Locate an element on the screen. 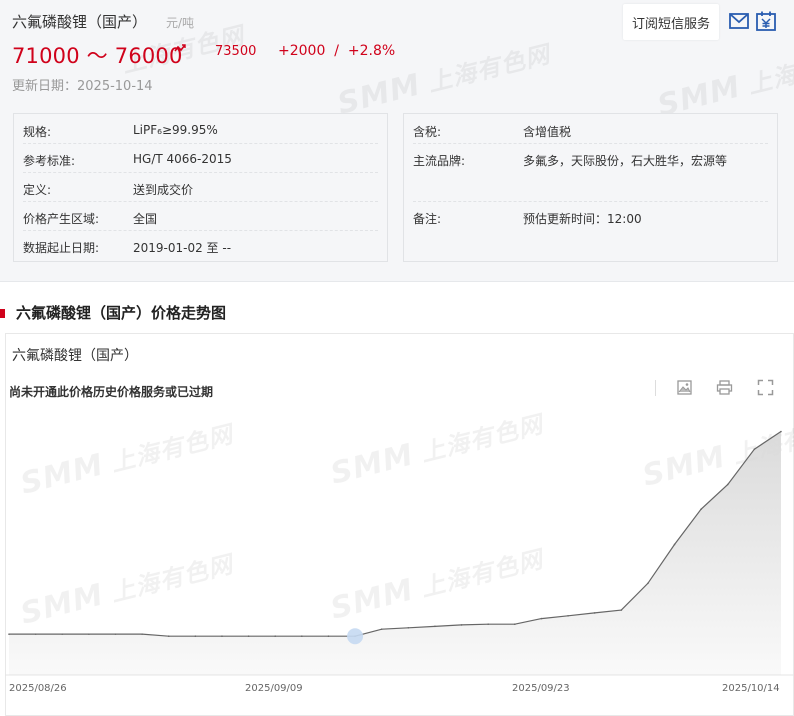  info-value: LiPF₆≥99.95% is located at coordinates (175, 130).